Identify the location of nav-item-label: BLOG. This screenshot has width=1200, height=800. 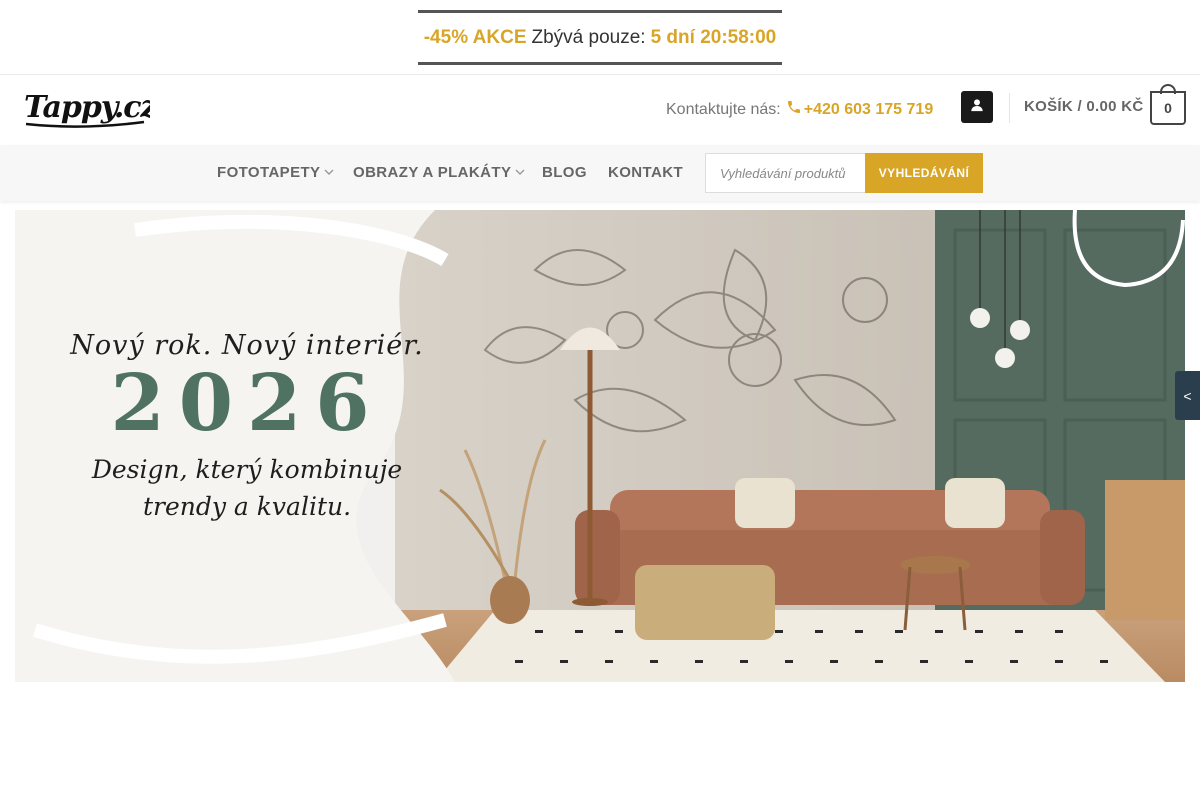
(564, 172).